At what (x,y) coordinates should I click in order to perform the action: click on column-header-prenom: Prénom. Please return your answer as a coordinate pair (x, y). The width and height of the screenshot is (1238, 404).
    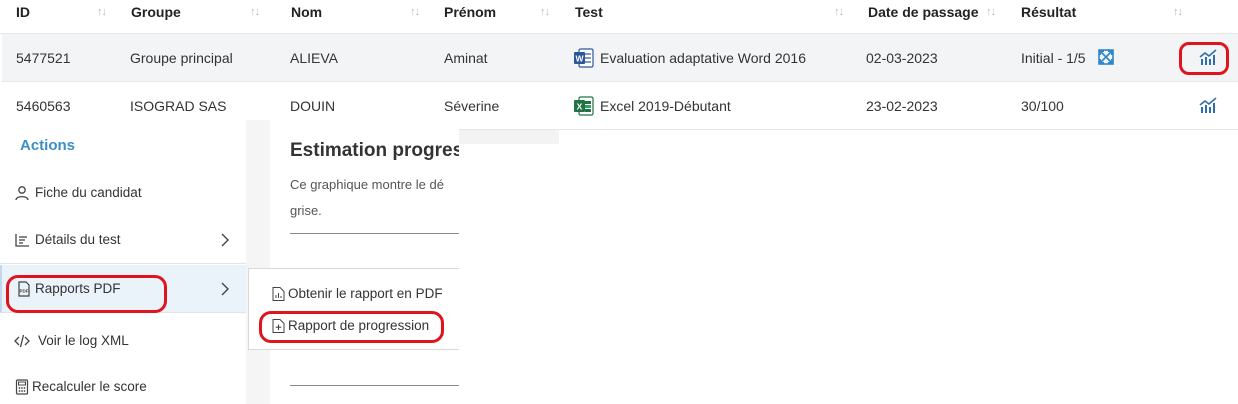
    Looking at the image, I should click on (470, 13).